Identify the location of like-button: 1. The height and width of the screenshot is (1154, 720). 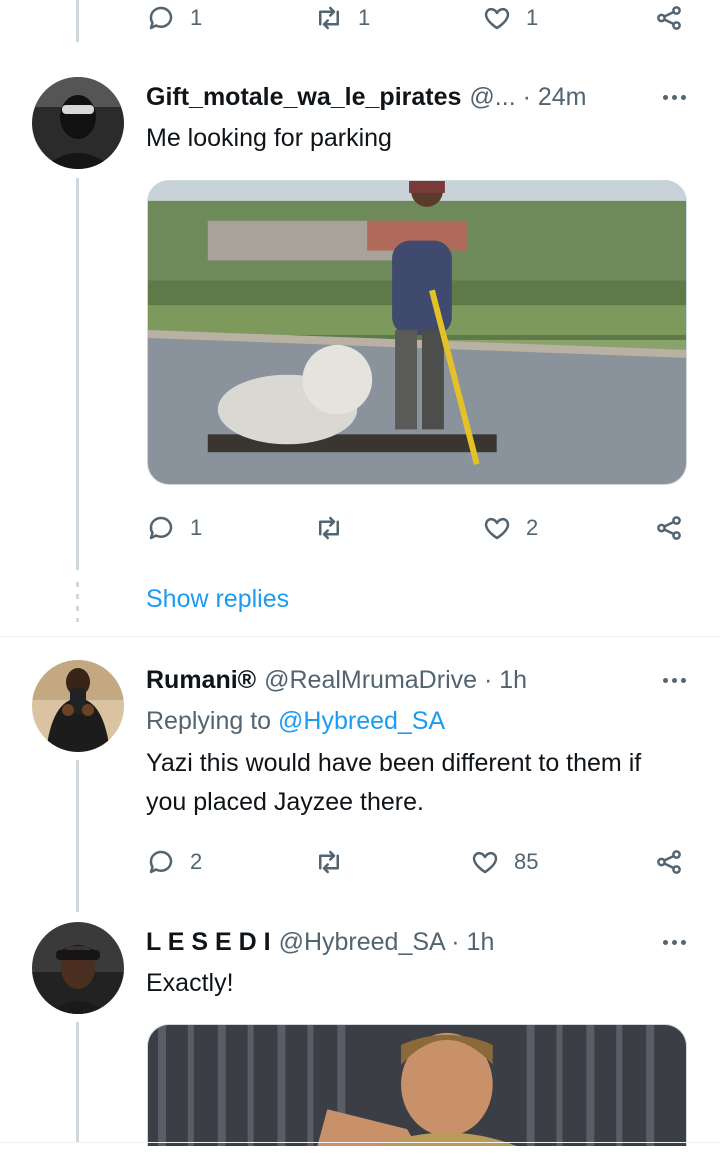
(510, 18).